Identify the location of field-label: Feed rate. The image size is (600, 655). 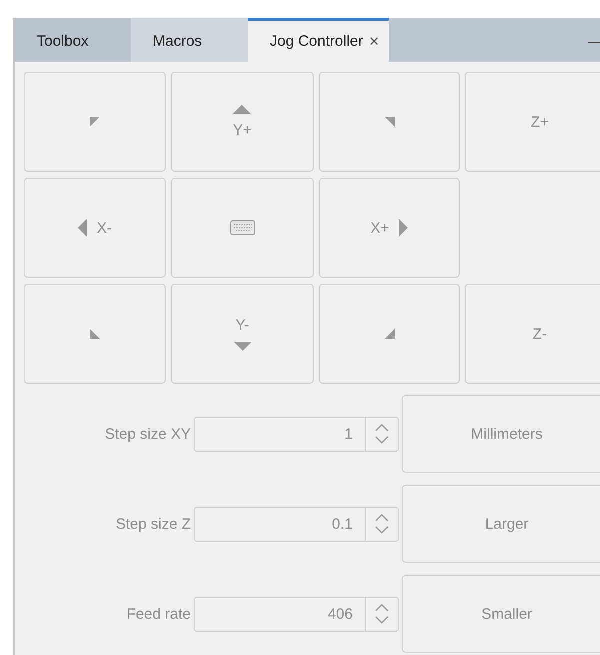
(158, 614).